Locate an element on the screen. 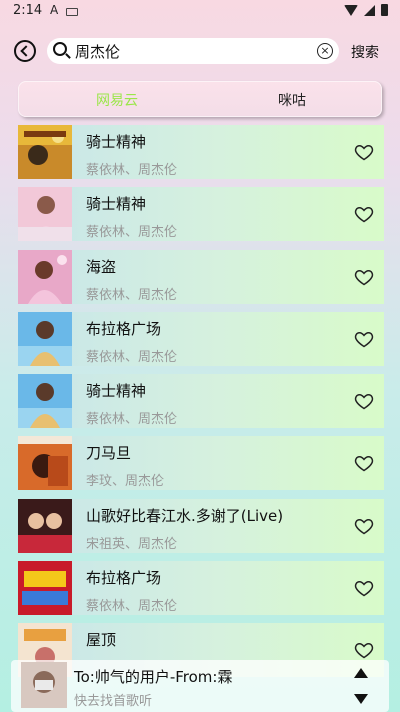 This screenshot has height=712, width=400. status-time: 2:14 is located at coordinates (28, 10).